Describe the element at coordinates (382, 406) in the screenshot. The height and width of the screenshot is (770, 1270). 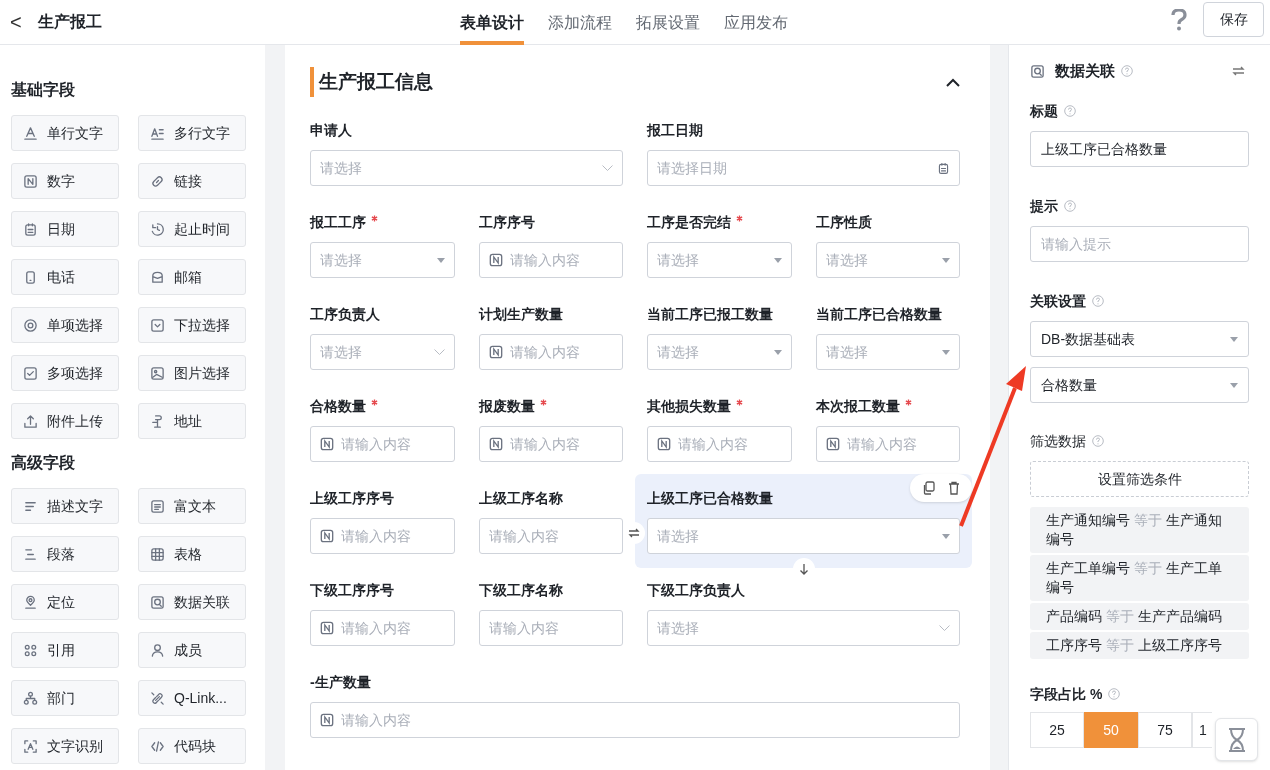
I see `field-label: 合格数量` at that location.